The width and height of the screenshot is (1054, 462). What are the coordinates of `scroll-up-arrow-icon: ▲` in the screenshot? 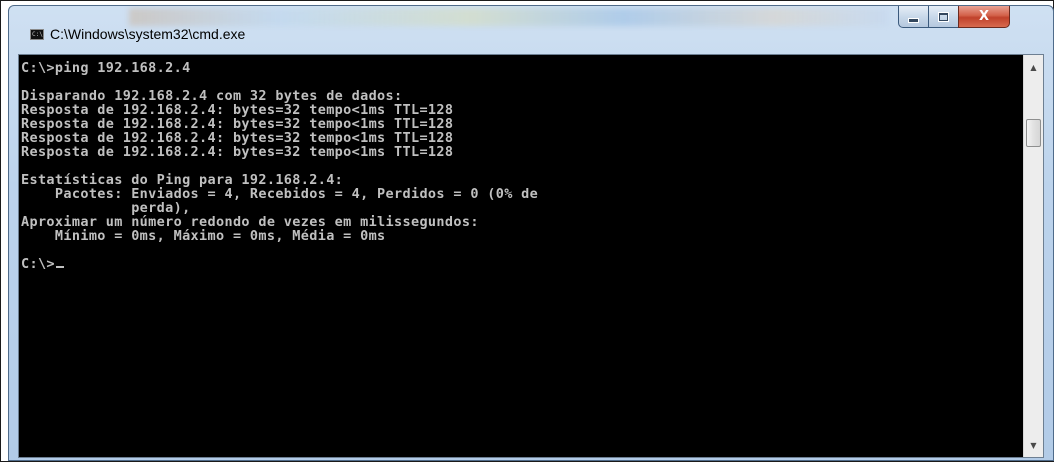 It's located at (1033, 67).